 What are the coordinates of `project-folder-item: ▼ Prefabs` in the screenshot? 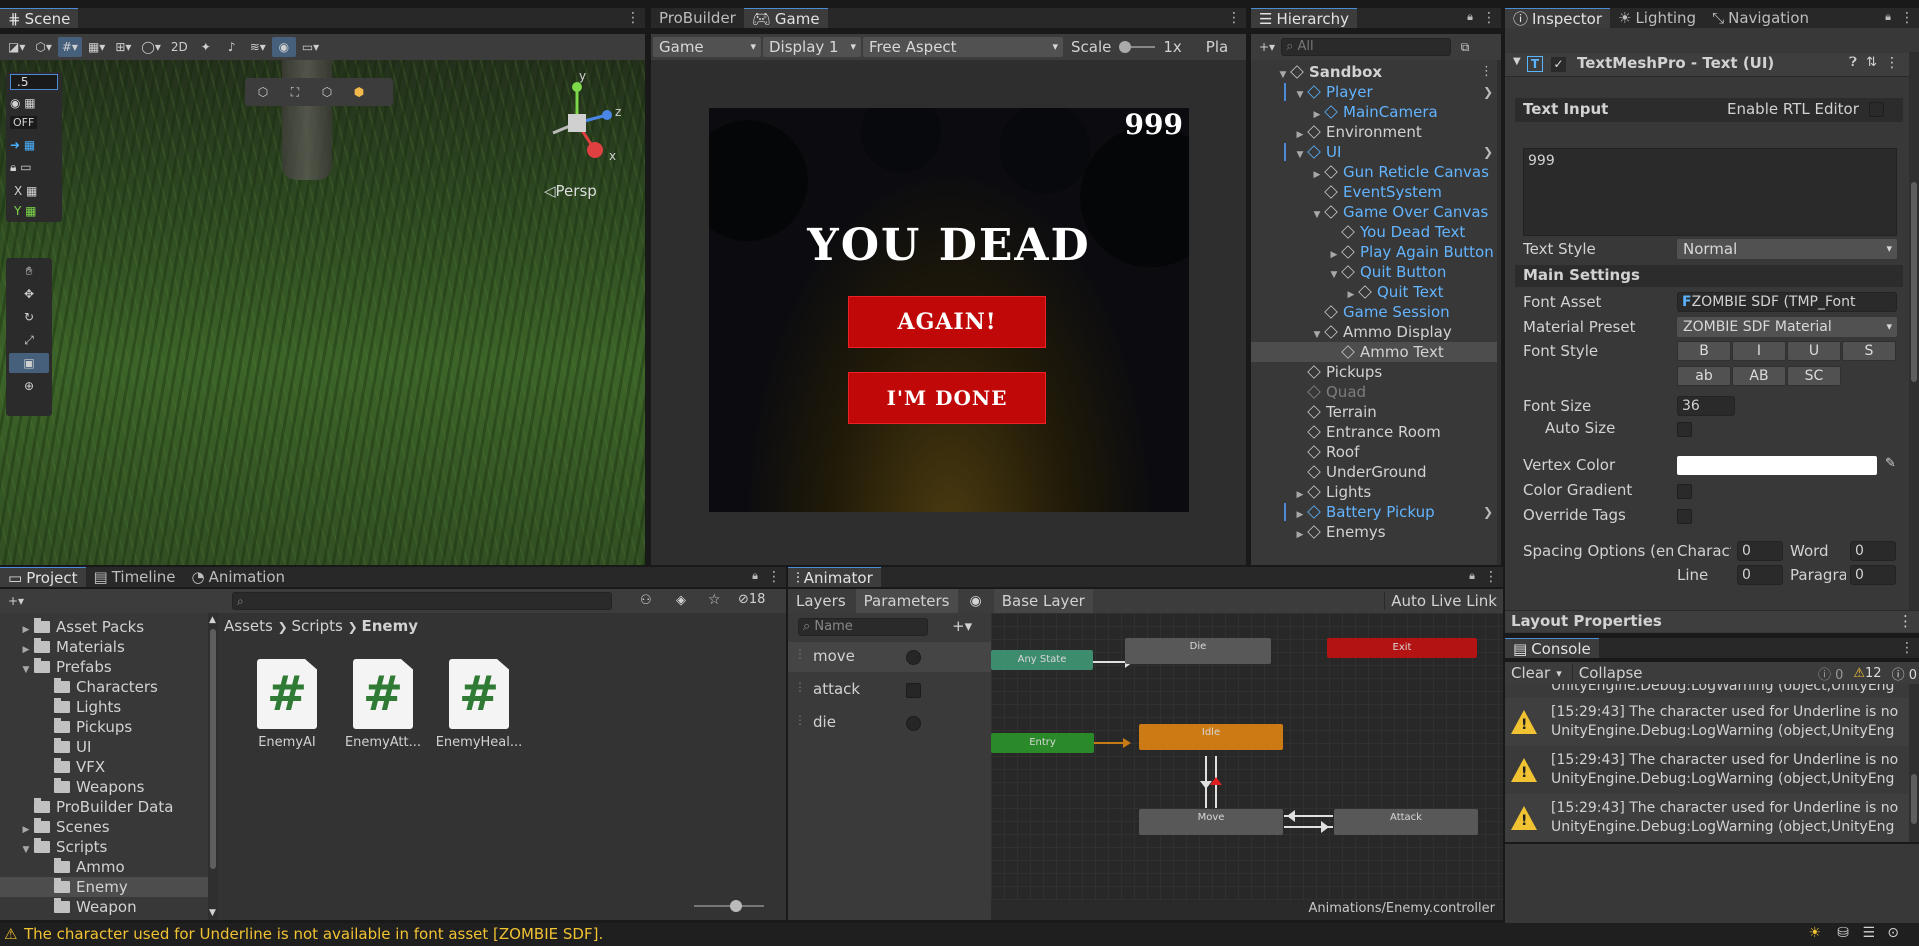 It's located at (104, 667).